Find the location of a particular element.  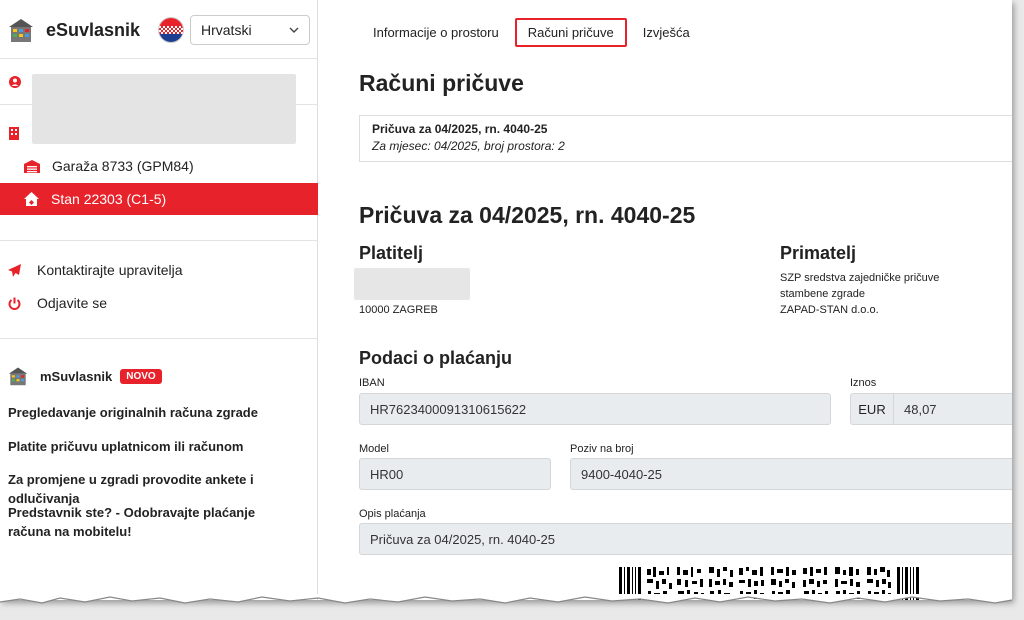

invoice-title: Pričuva za 04/2025, rn. 4040-25 is located at coordinates (460, 129).